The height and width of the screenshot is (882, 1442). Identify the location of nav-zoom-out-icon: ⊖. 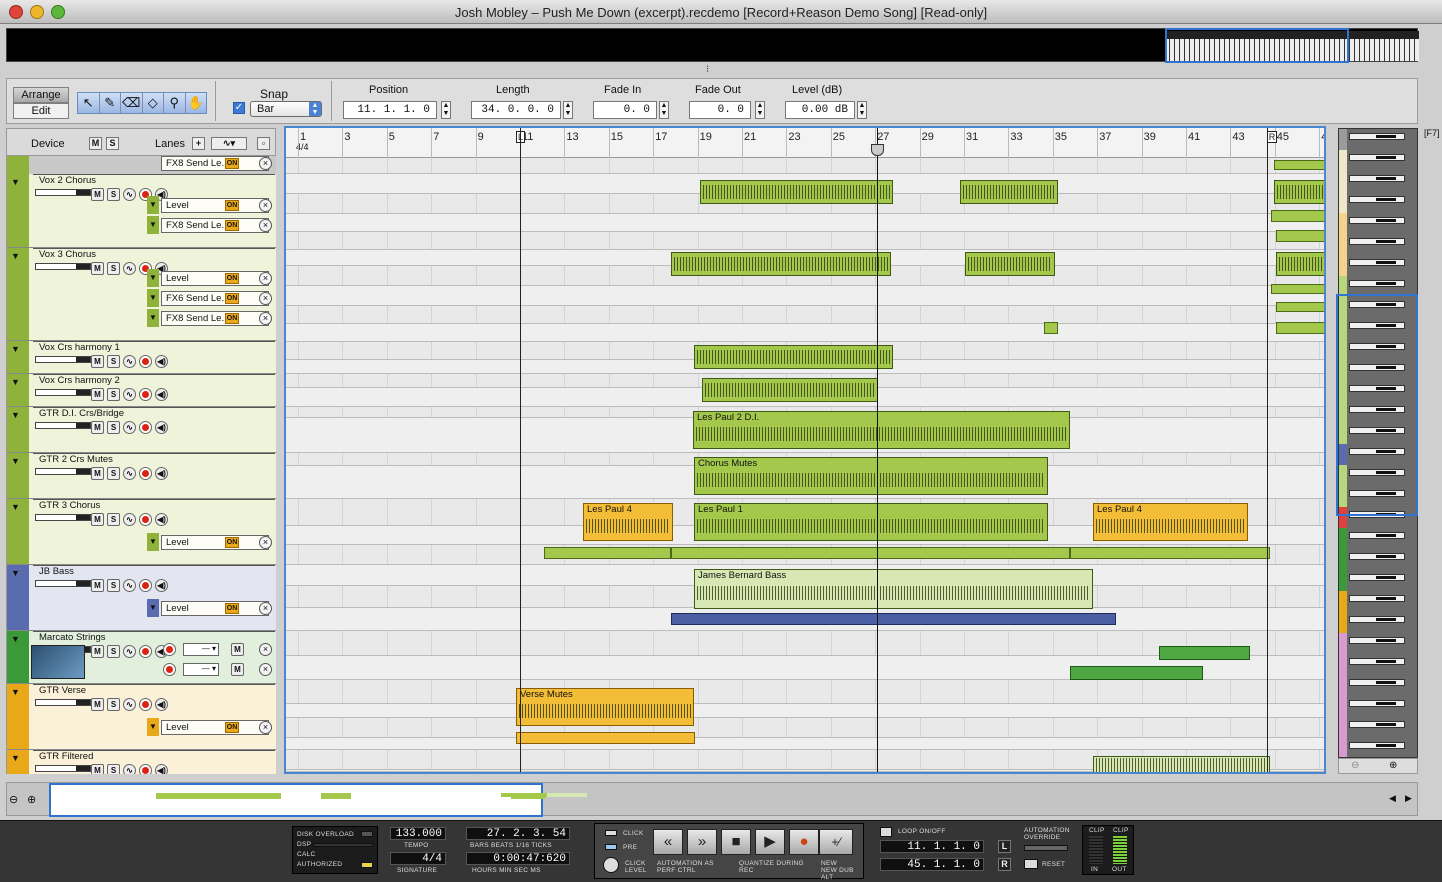
(13, 799).